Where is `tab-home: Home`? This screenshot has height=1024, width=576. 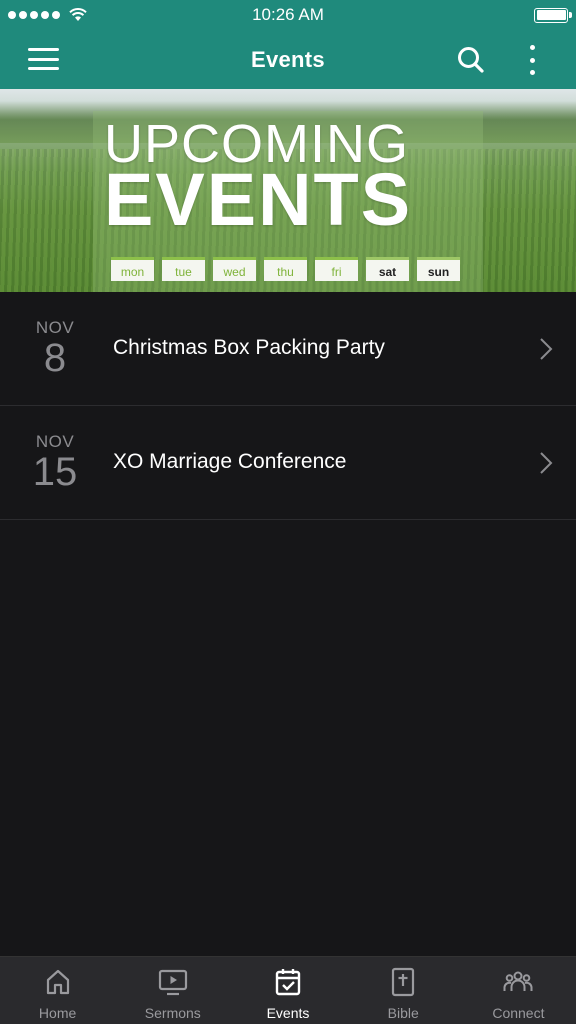 tab-home: Home is located at coordinates (57, 990).